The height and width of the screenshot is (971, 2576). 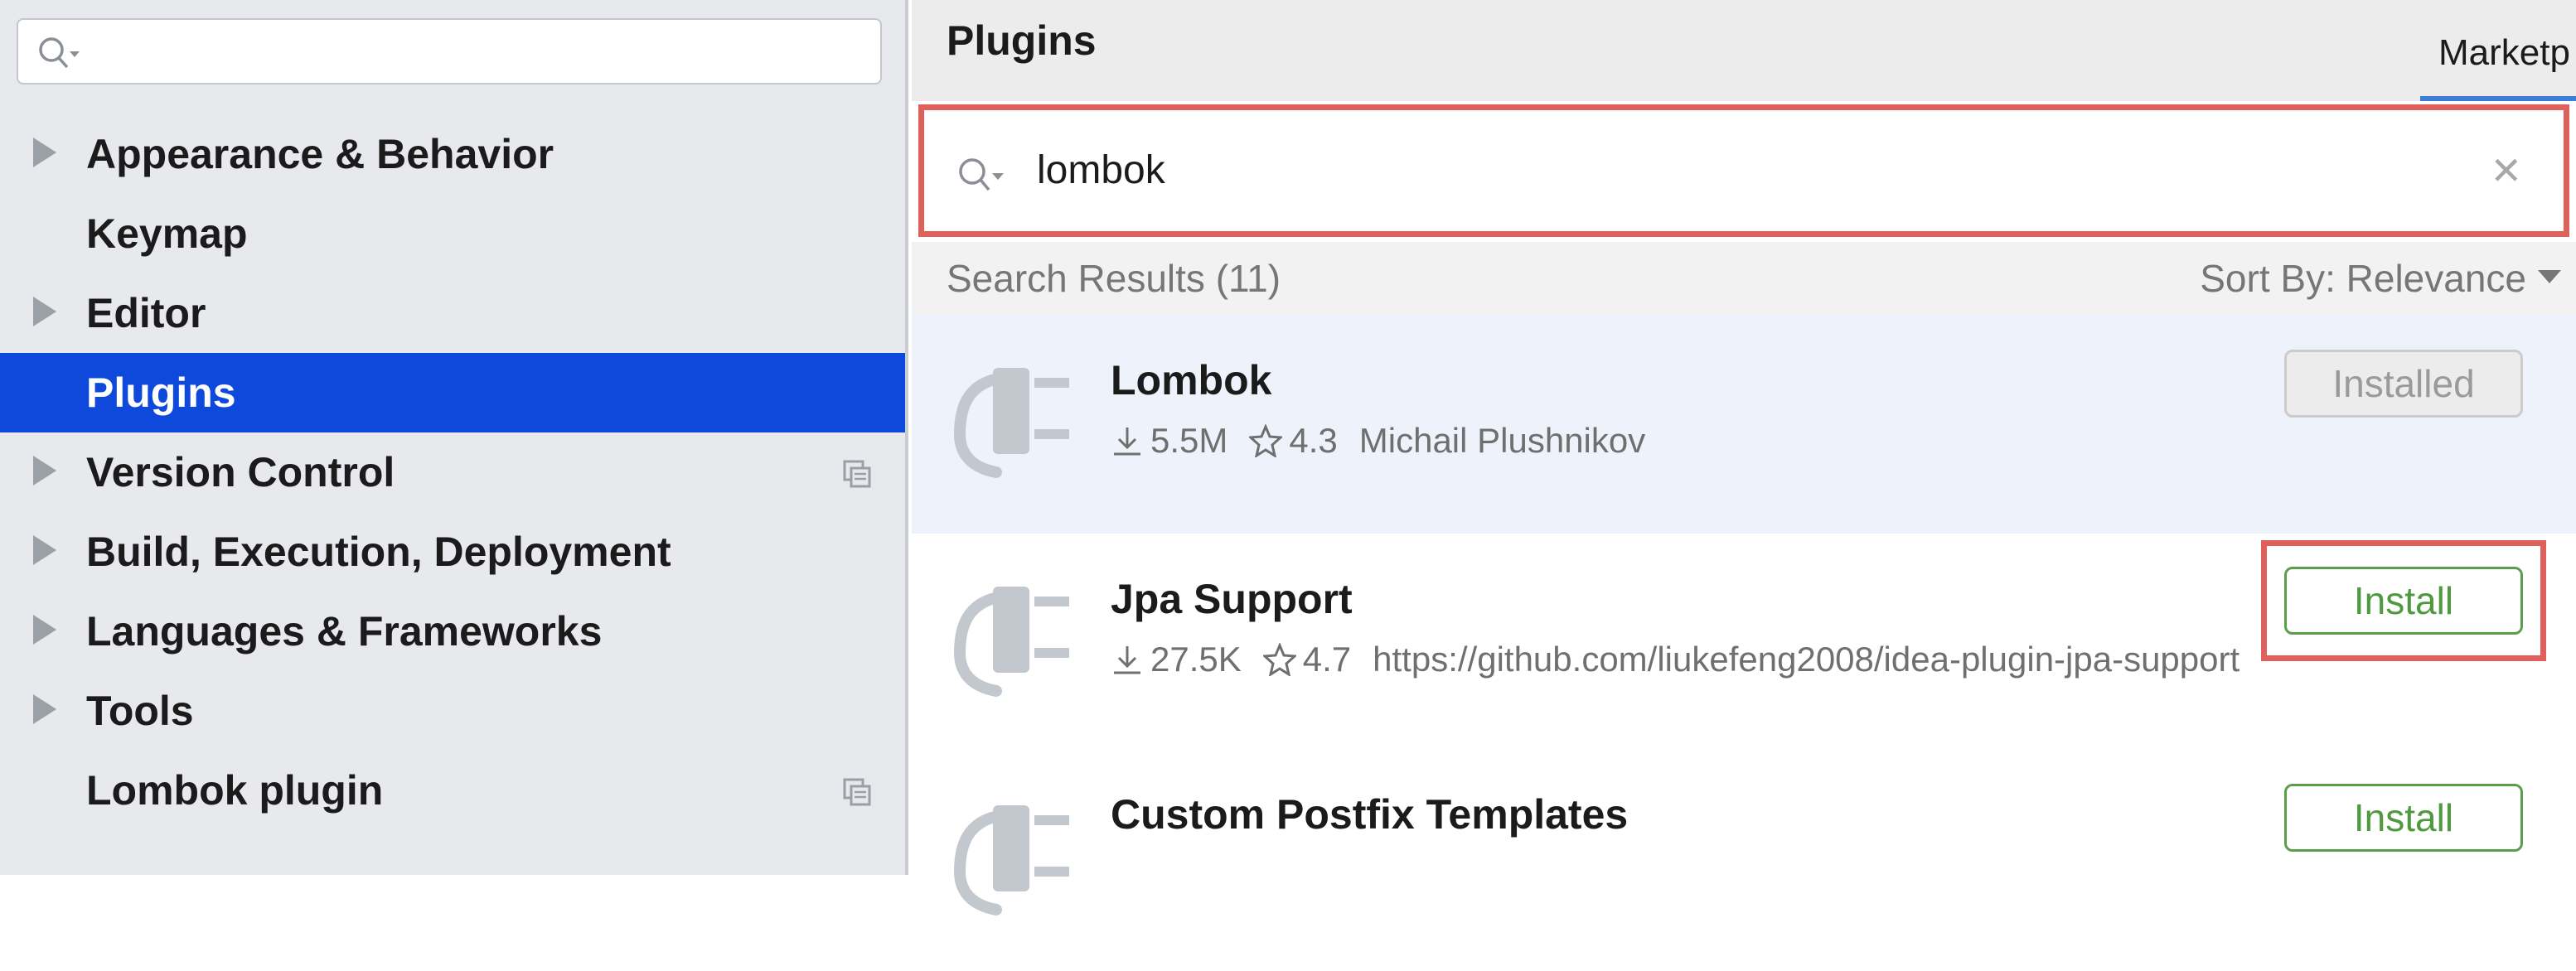 What do you see at coordinates (140, 711) in the screenshot?
I see `sidebar-item-label: Tools` at bounding box center [140, 711].